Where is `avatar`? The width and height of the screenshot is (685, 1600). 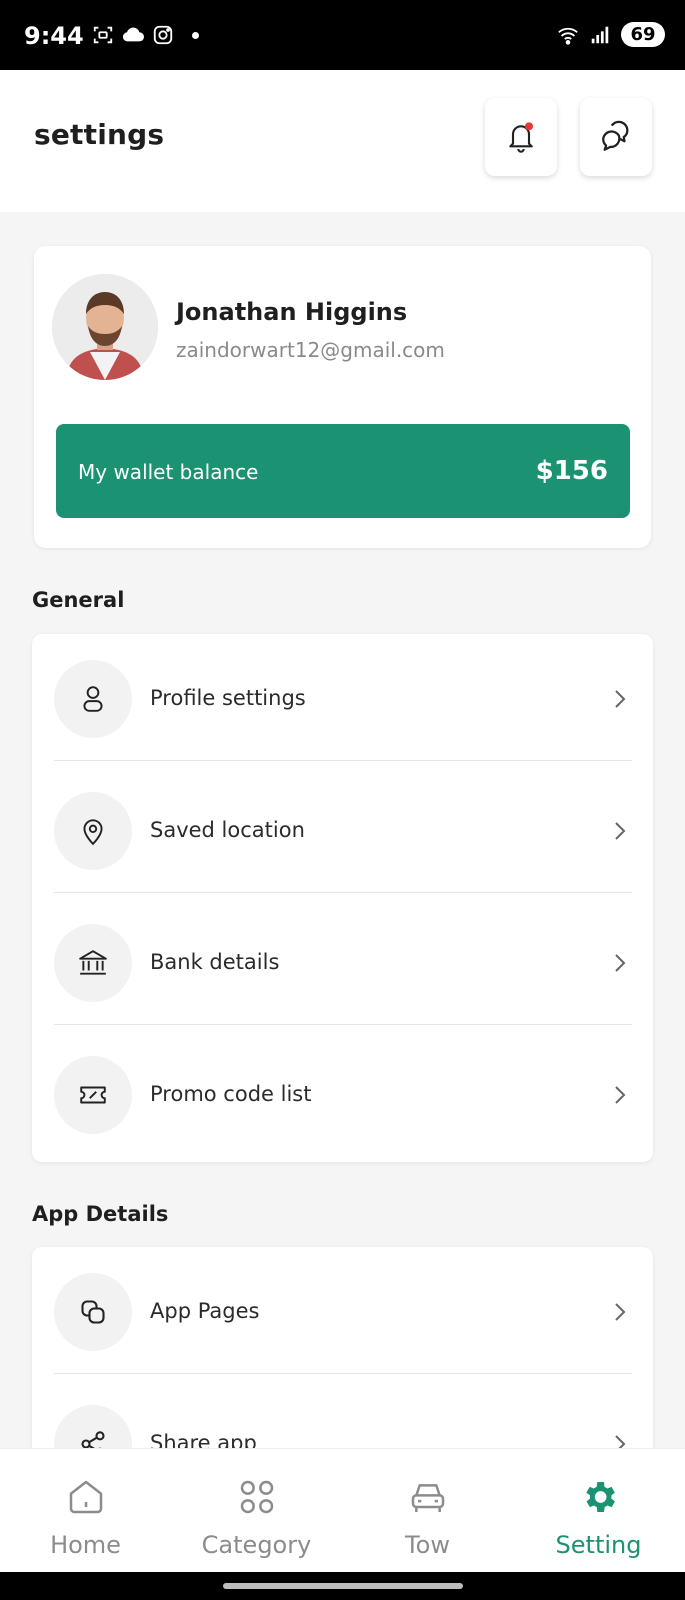 avatar is located at coordinates (105, 327).